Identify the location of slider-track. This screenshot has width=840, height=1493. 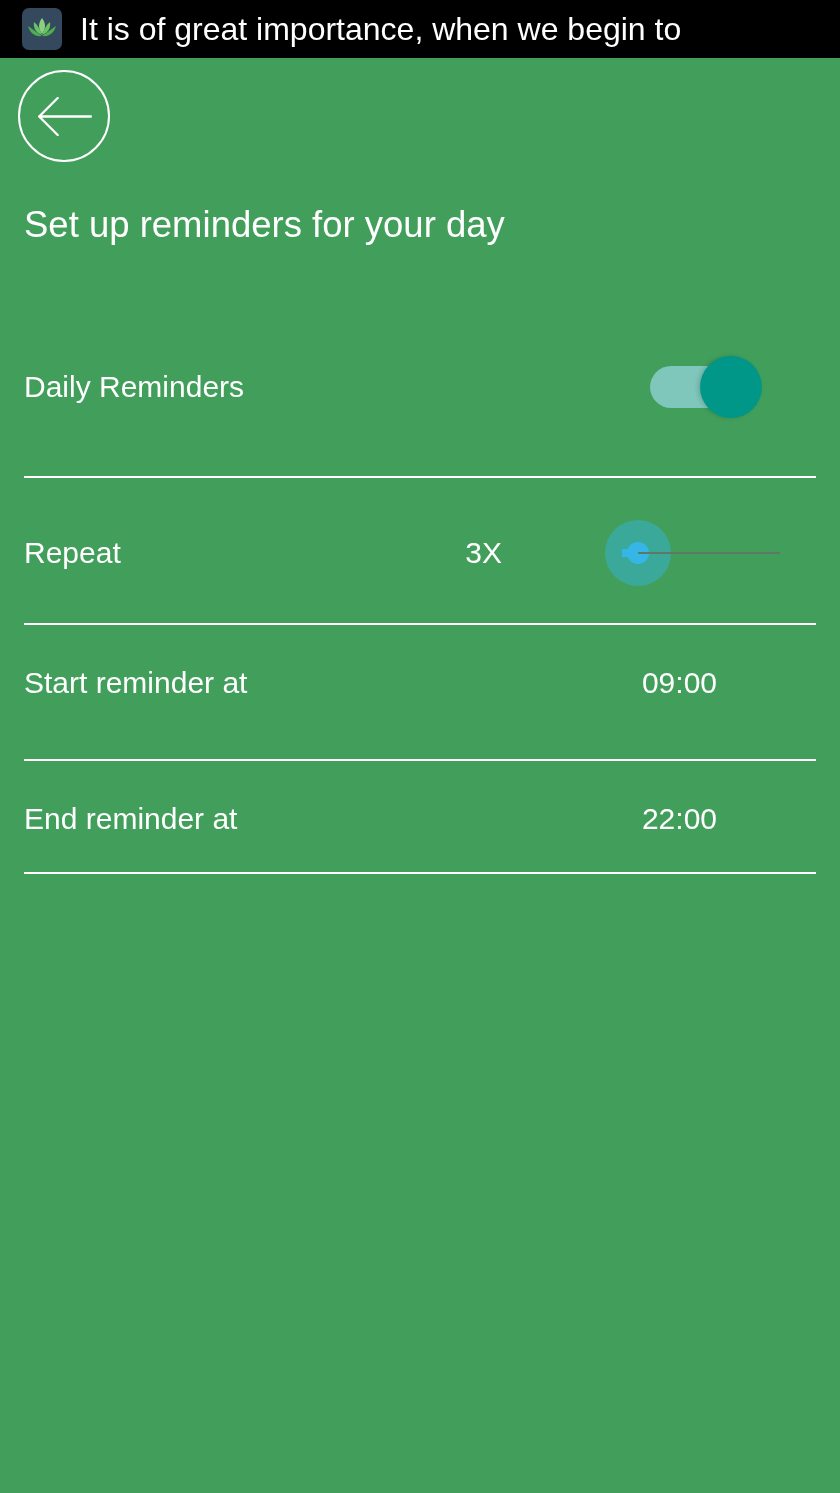
(701, 552).